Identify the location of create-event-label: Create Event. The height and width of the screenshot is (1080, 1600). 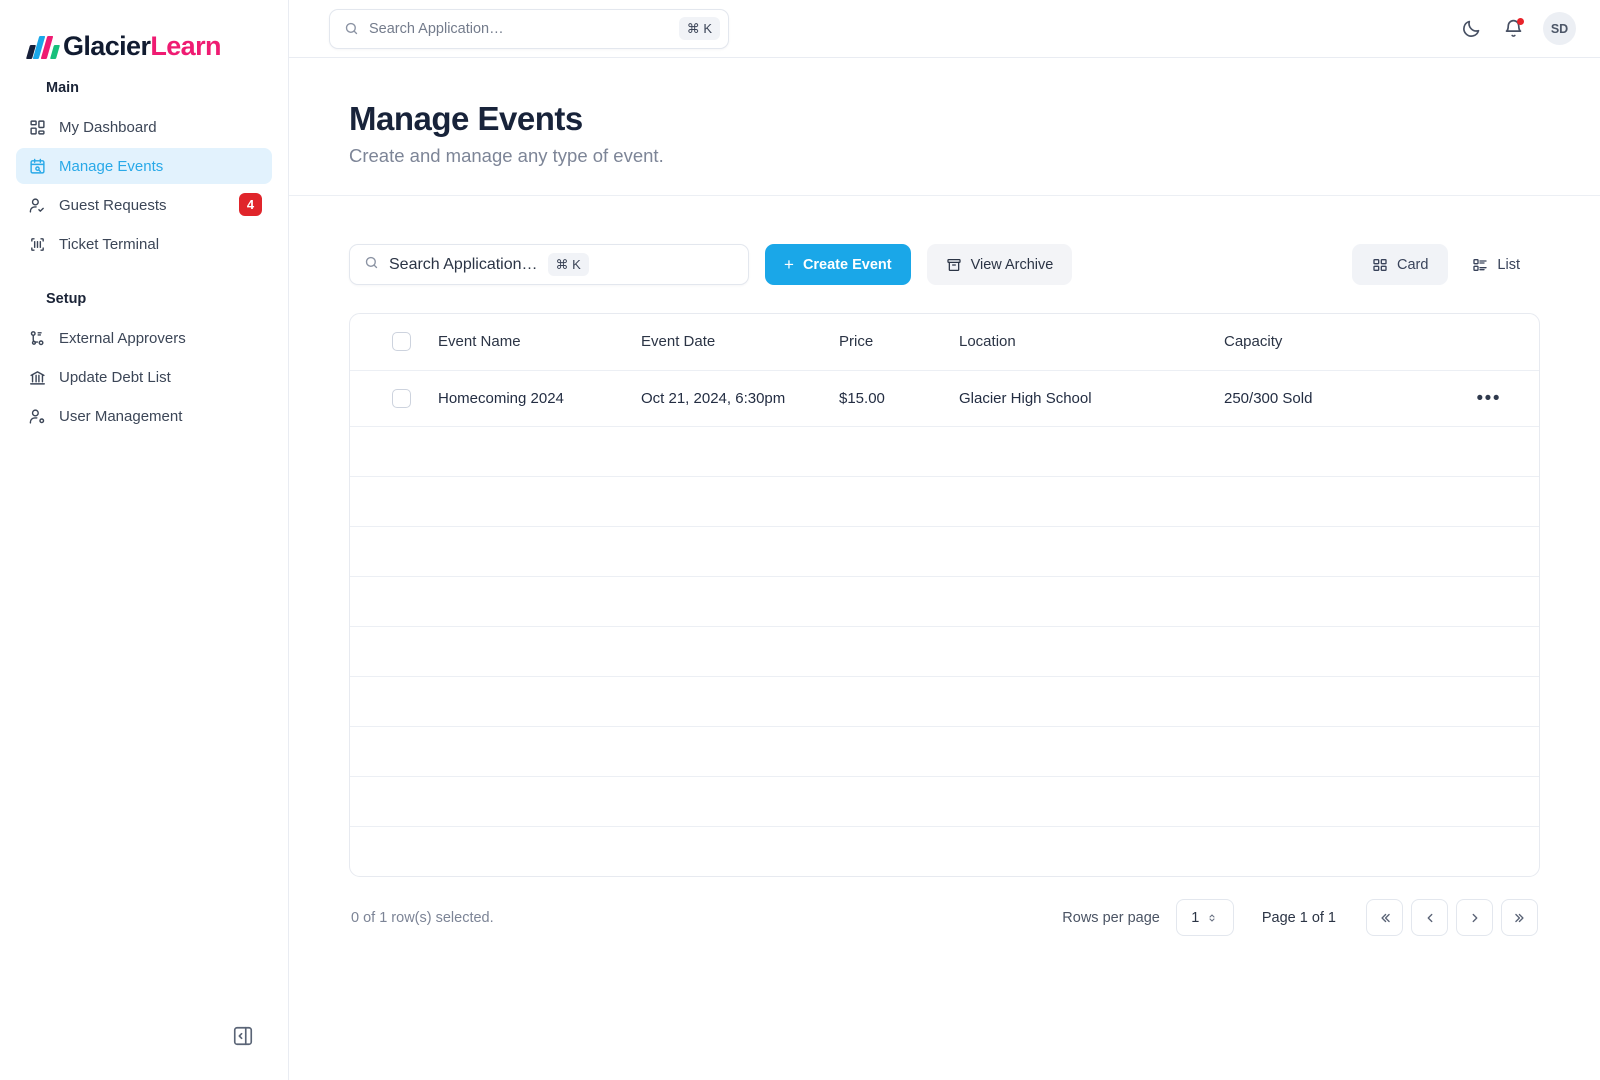
(847, 264).